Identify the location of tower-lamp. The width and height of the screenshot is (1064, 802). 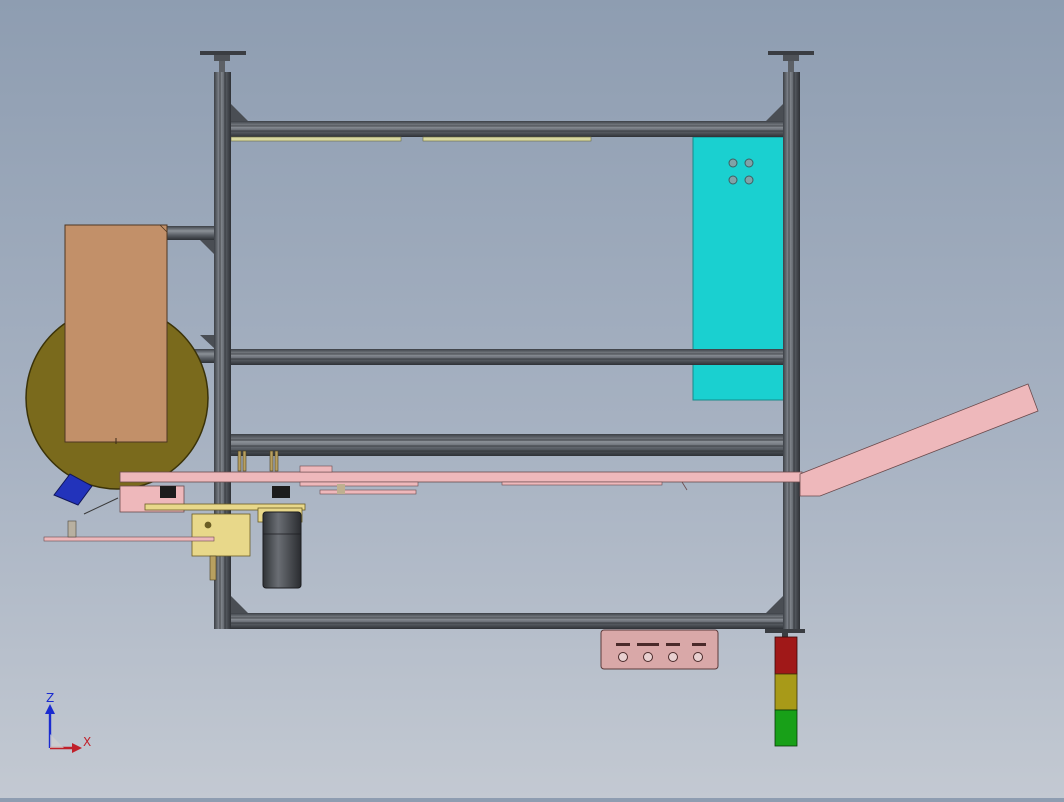
(785, 688).